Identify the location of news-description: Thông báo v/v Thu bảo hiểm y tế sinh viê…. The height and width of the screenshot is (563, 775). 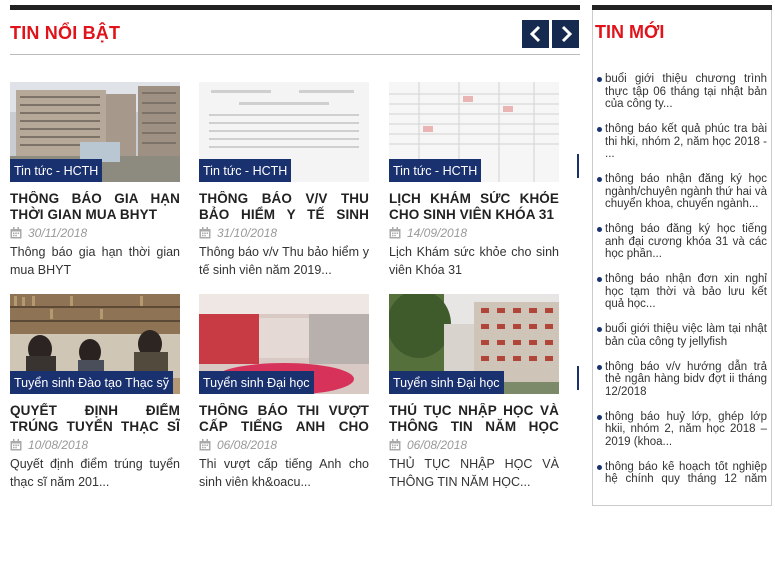
(284, 261).